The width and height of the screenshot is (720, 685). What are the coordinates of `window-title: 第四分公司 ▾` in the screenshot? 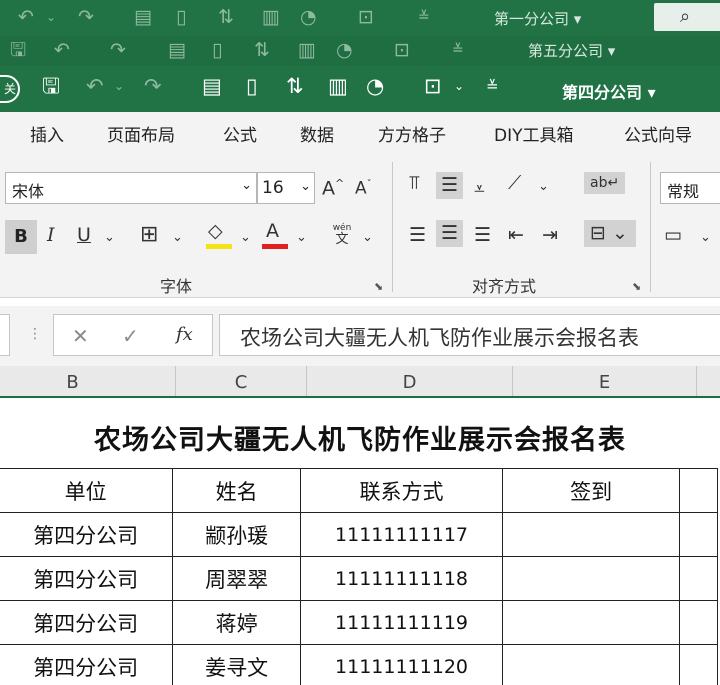 It's located at (609, 91).